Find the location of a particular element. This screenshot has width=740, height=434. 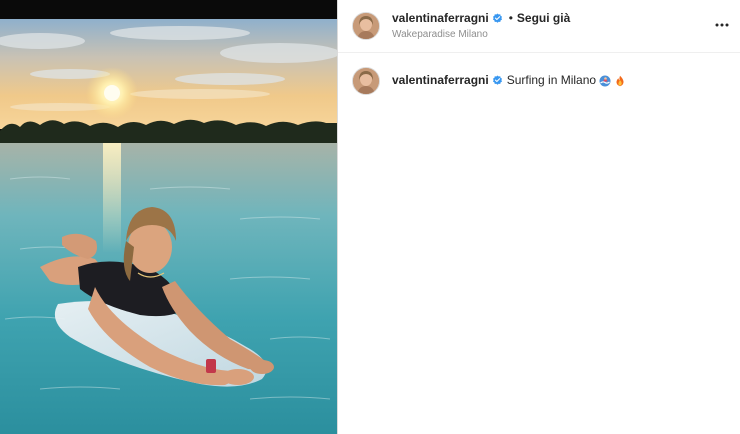

caption: valentinaferragni Surfing in Milano is located at coordinates (539, 74).